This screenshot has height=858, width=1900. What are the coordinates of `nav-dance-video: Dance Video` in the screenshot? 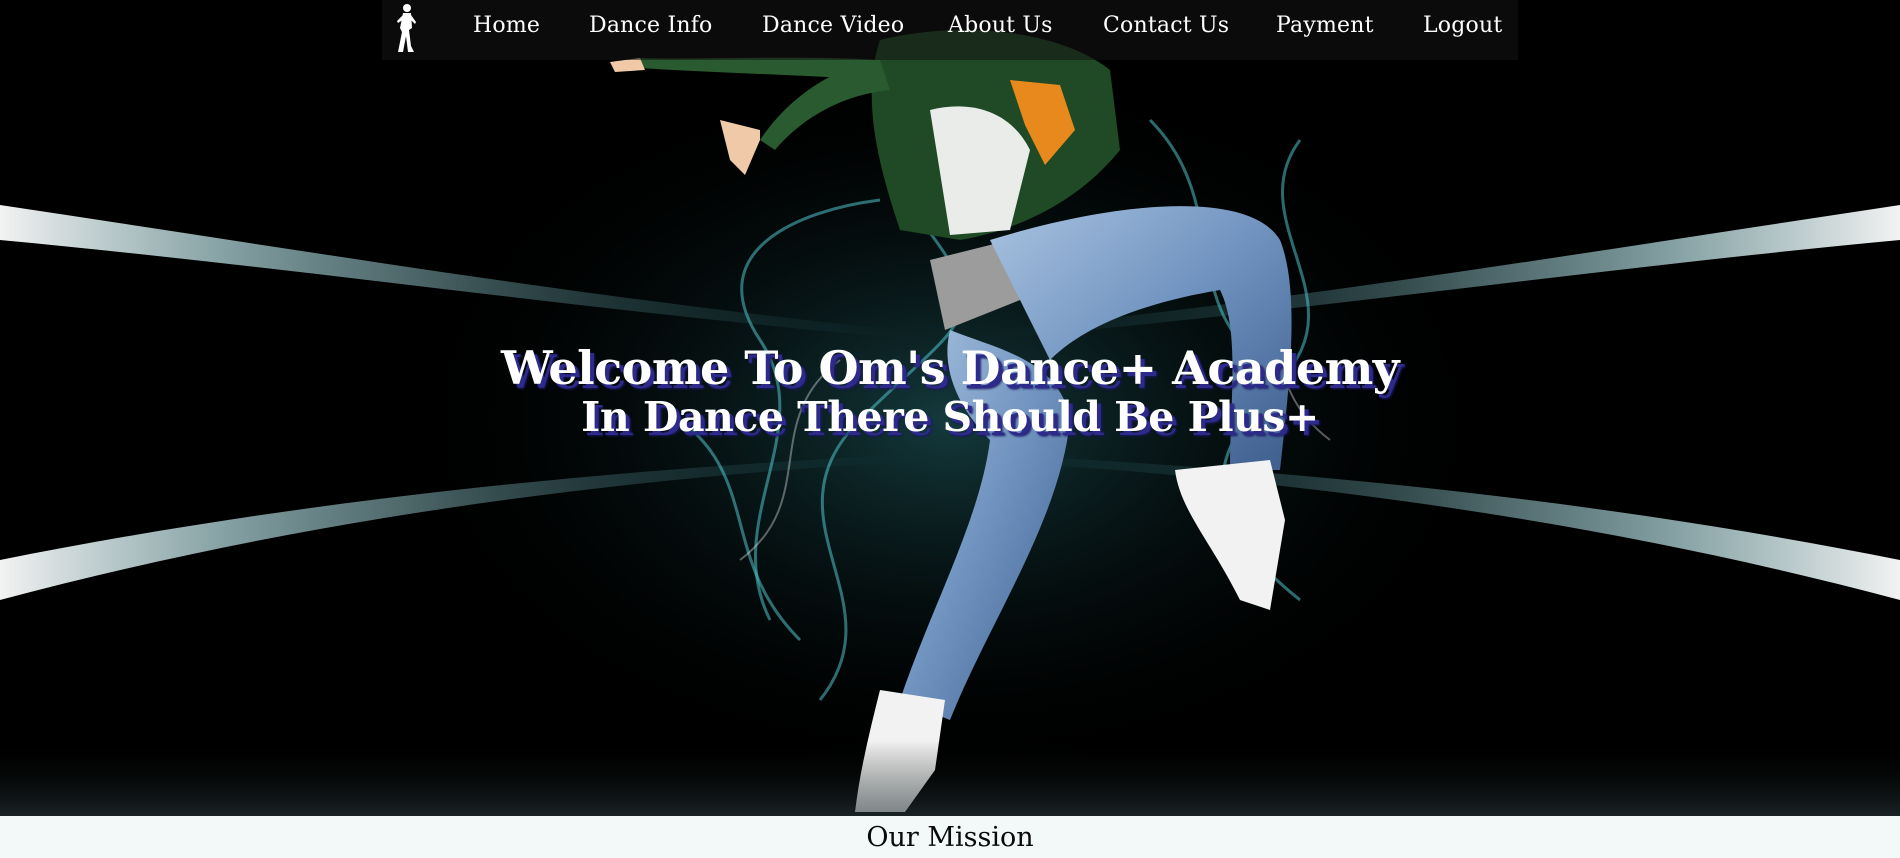 It's located at (833, 25).